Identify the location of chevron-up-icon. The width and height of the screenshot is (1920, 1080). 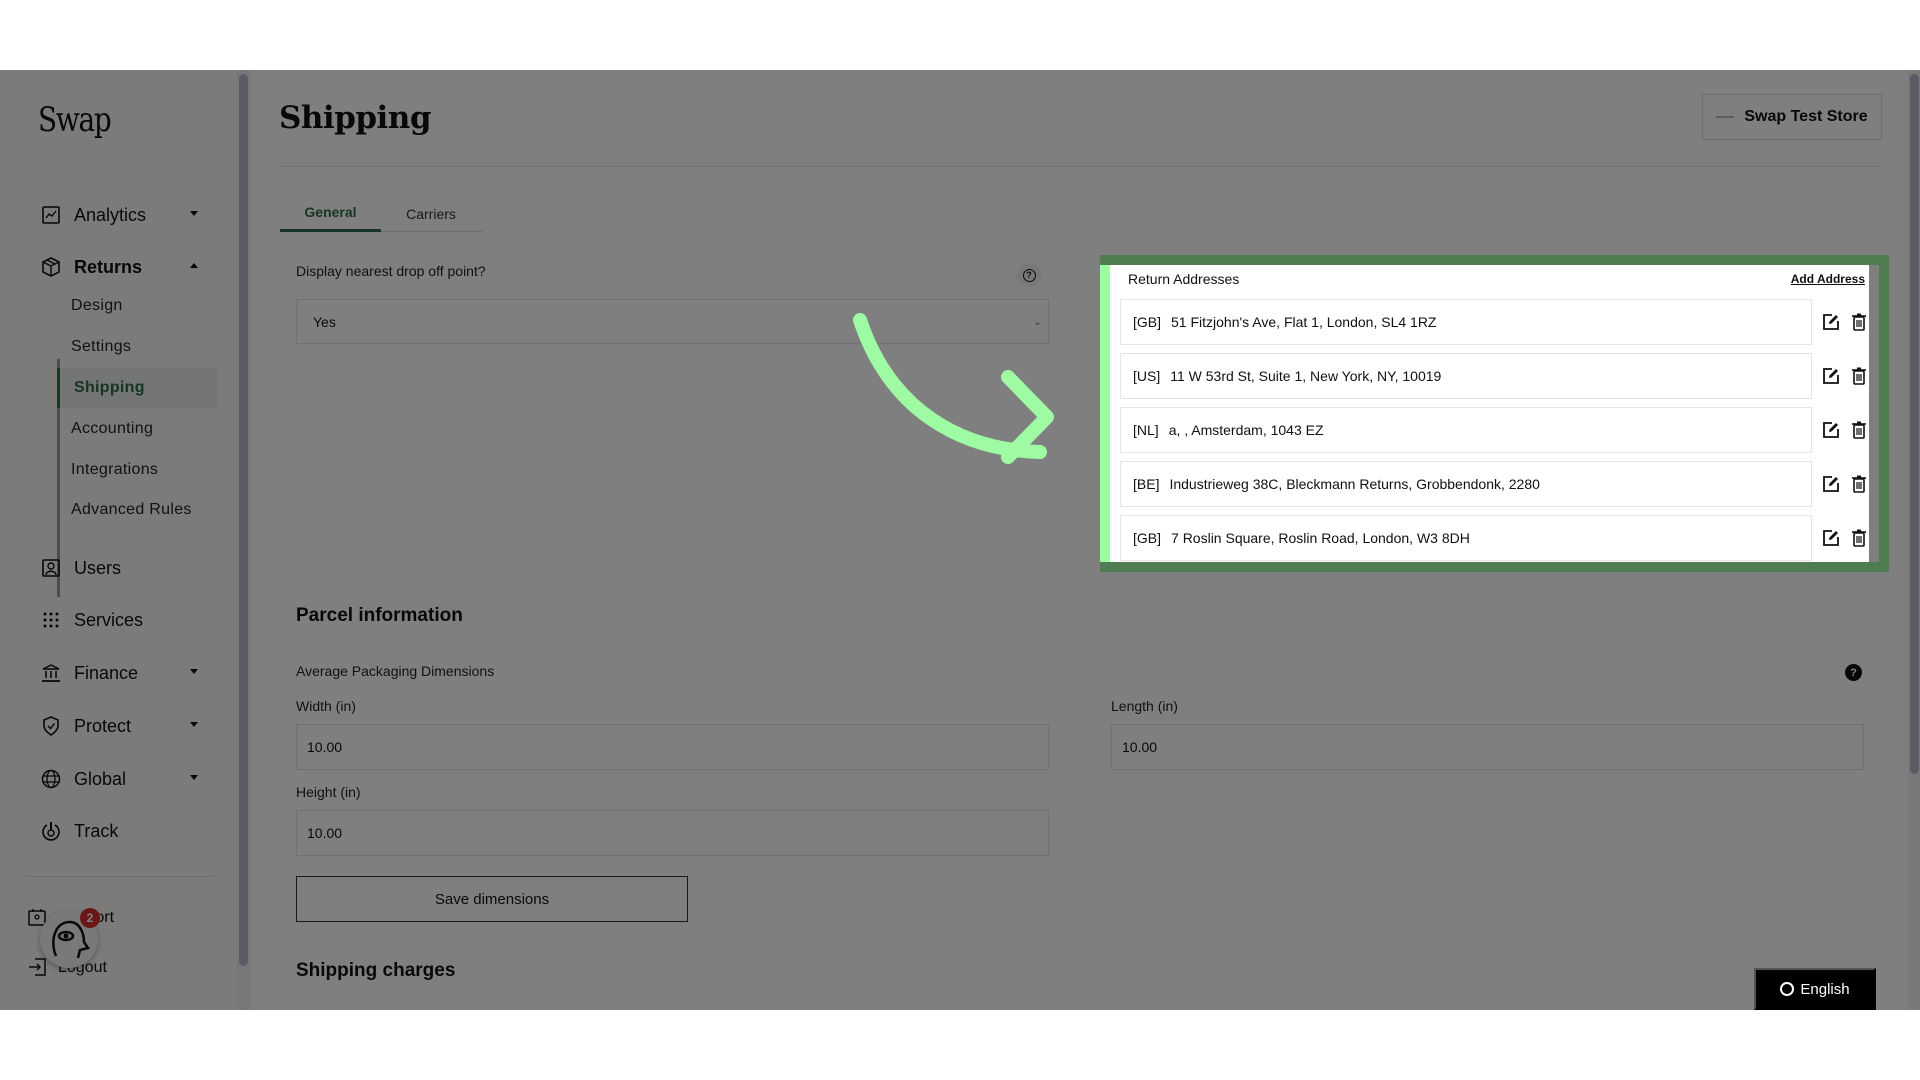
(194, 265).